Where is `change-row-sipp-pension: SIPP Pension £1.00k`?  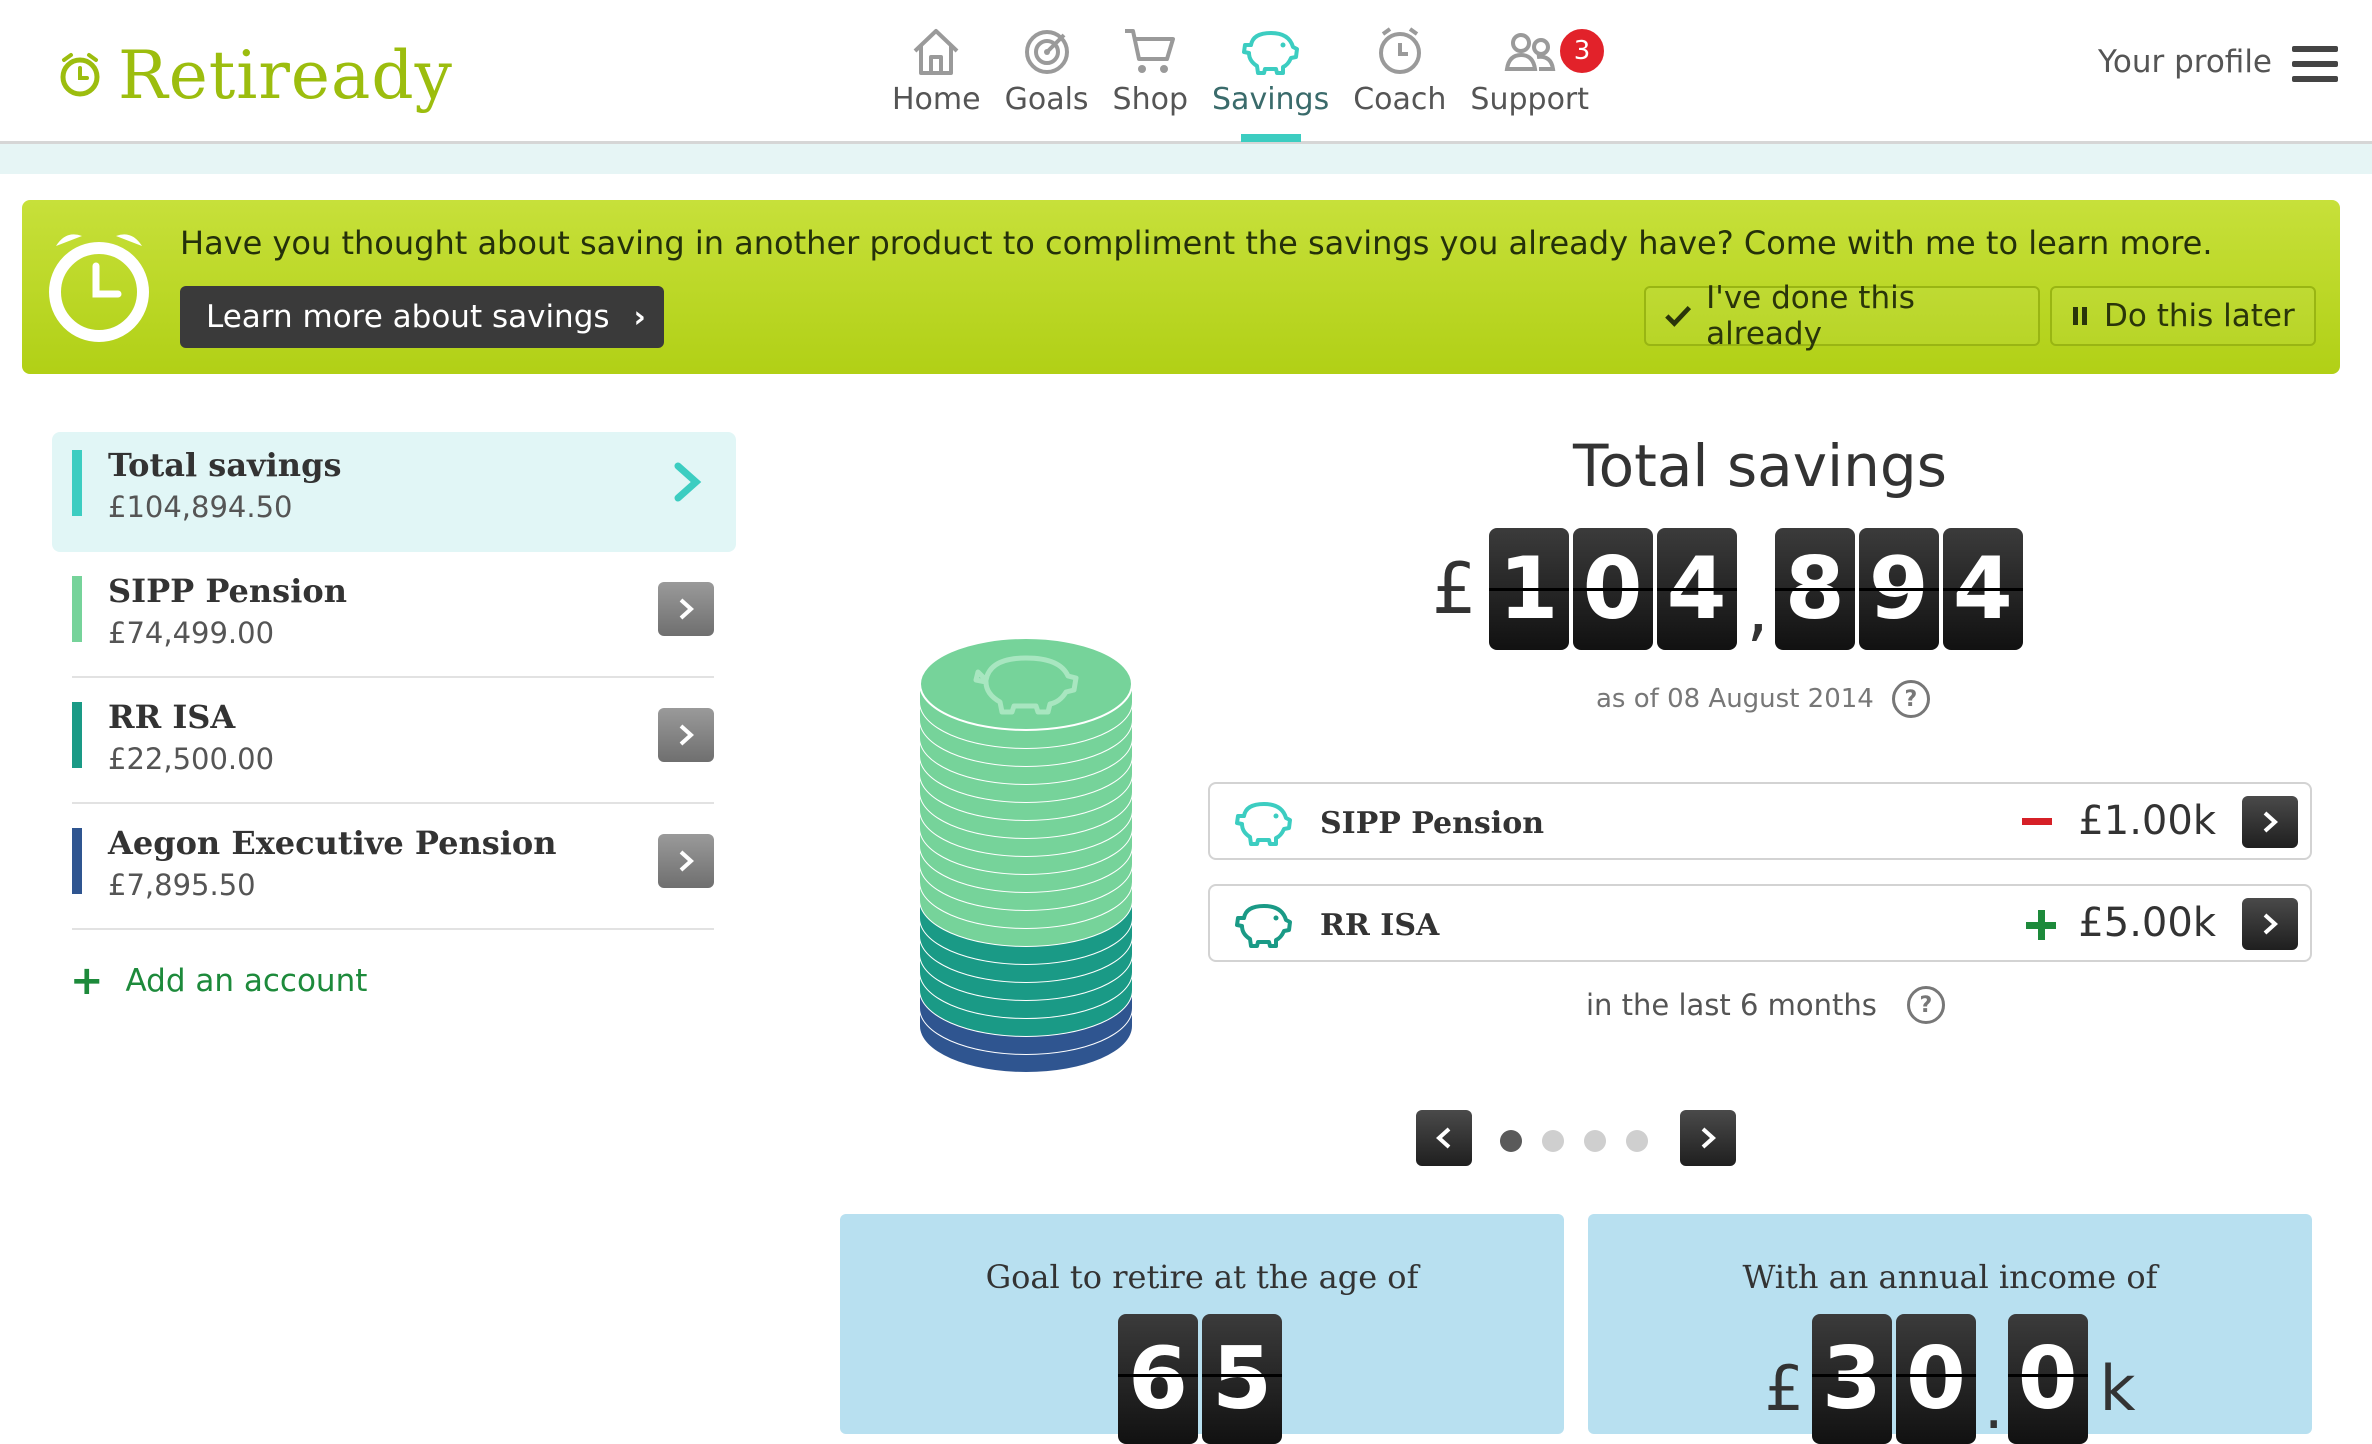 change-row-sipp-pension: SIPP Pension £1.00k is located at coordinates (1760, 821).